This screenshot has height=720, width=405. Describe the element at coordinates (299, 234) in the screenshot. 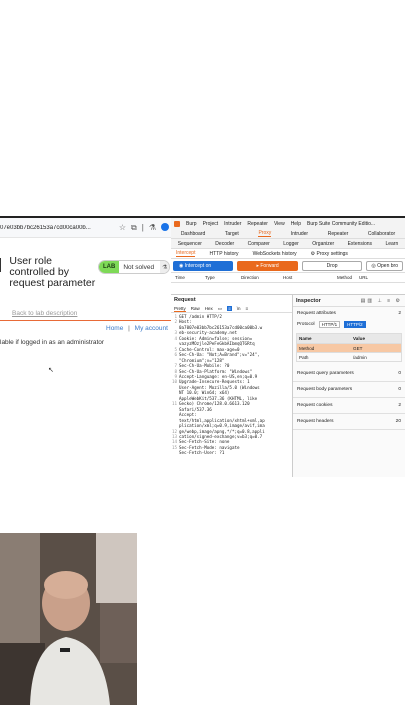

I see `tab-intruder: Intruder` at that location.